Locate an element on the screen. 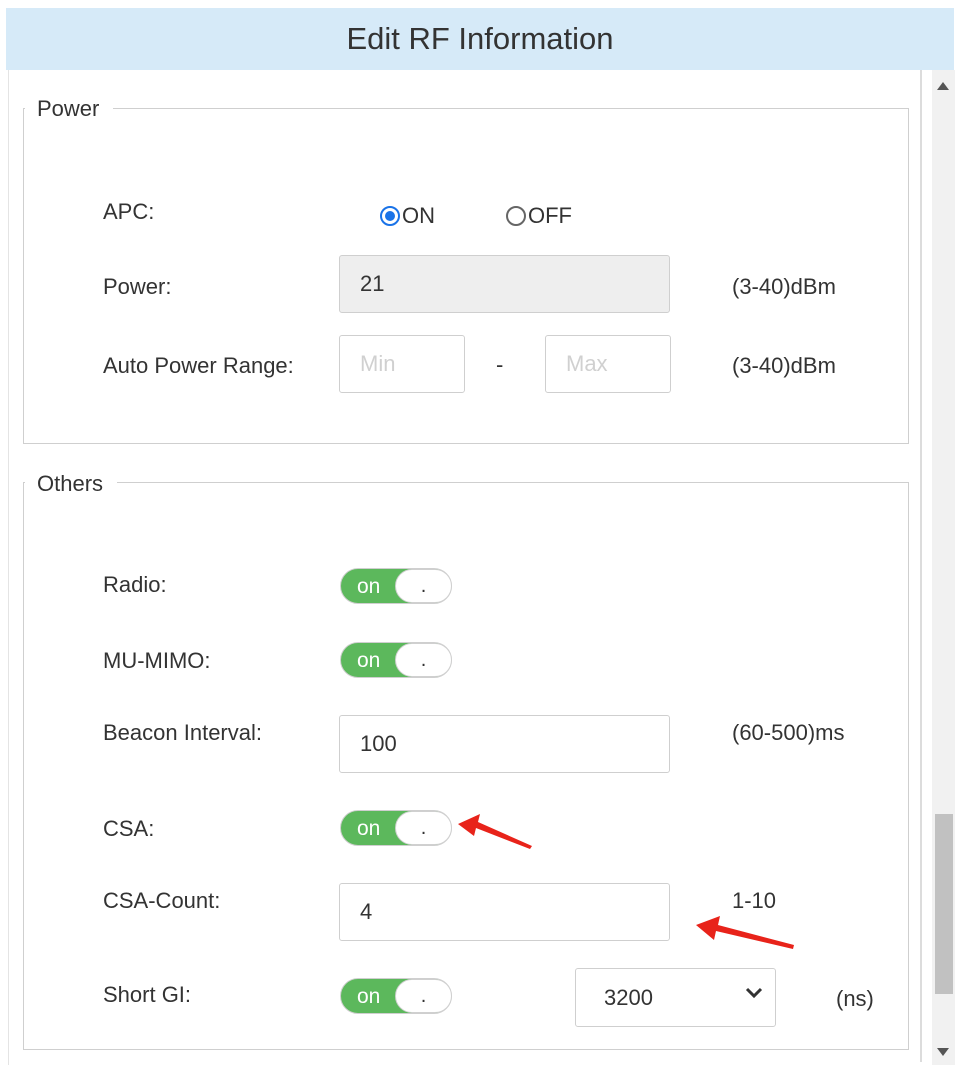 The image size is (955, 1065). annotation-arrow-icon is located at coordinates (626, 881).